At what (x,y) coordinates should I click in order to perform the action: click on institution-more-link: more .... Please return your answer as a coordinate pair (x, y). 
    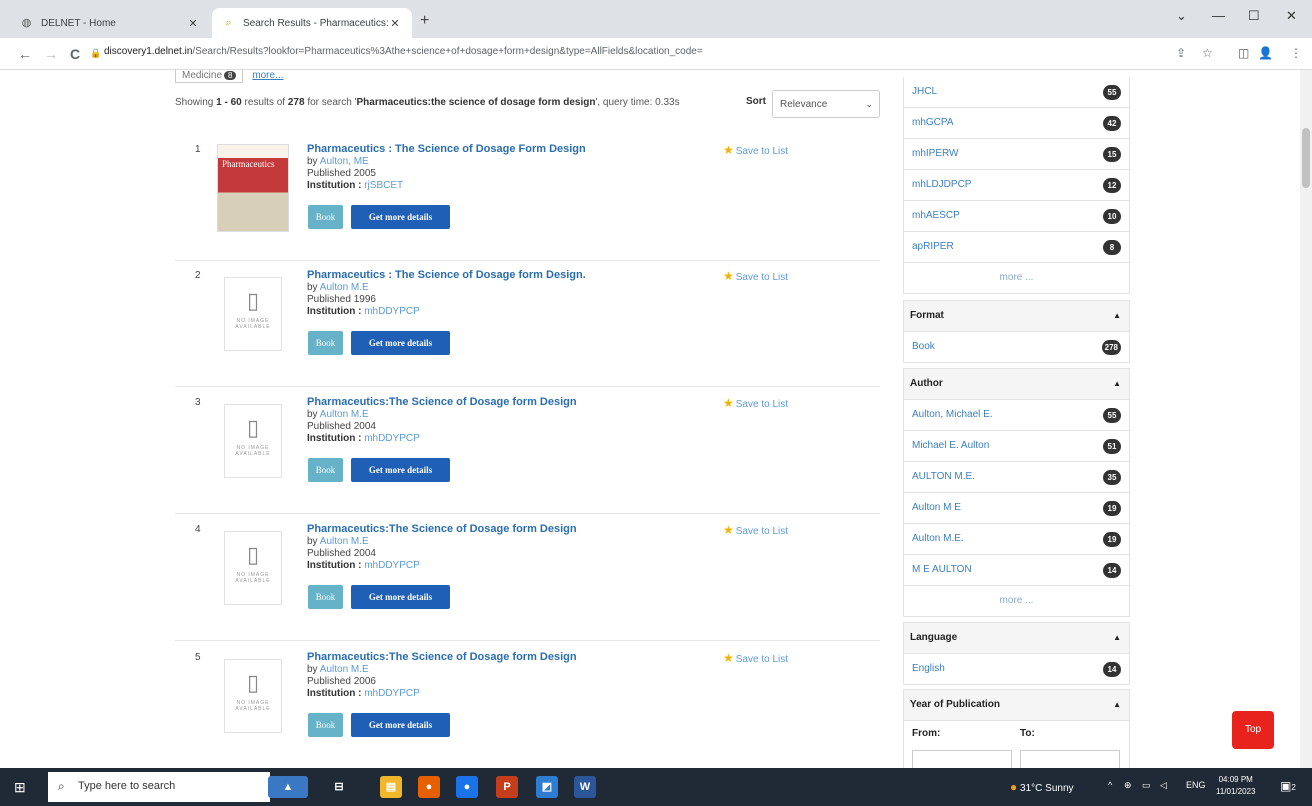
    Looking at the image, I should click on (1016, 278).